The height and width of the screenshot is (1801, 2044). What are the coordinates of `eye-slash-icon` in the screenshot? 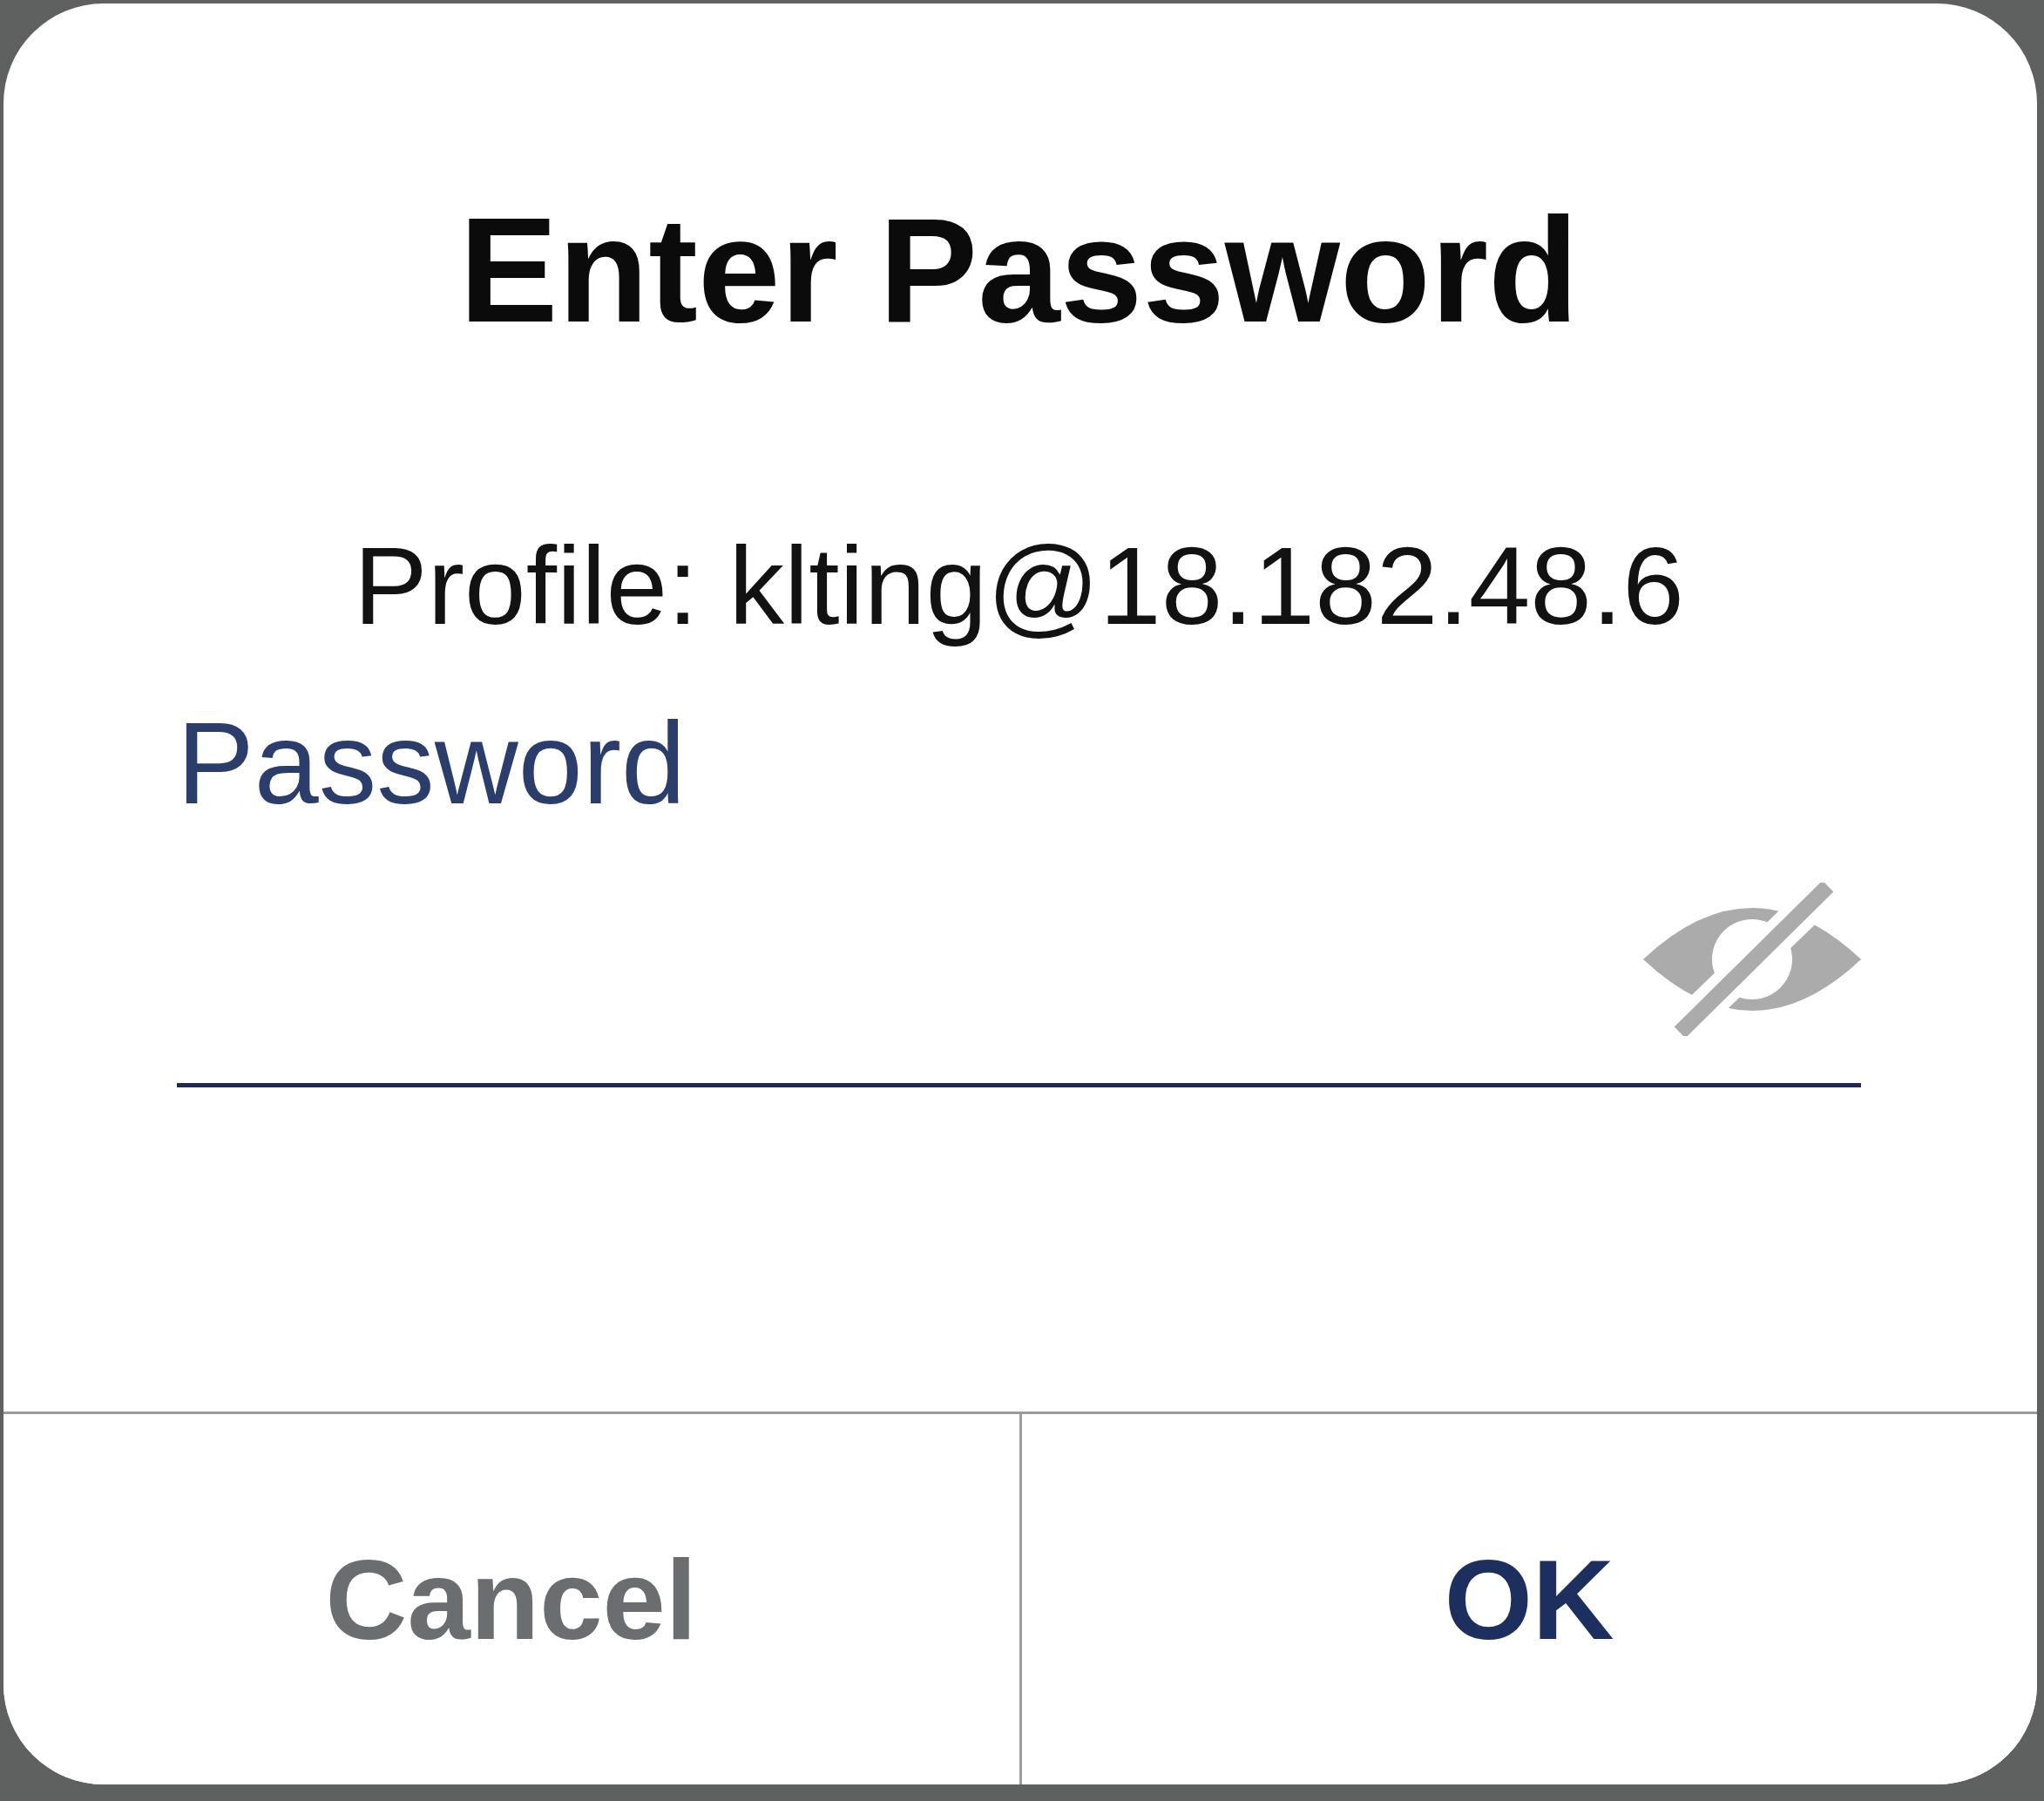 It's located at (1752, 960).